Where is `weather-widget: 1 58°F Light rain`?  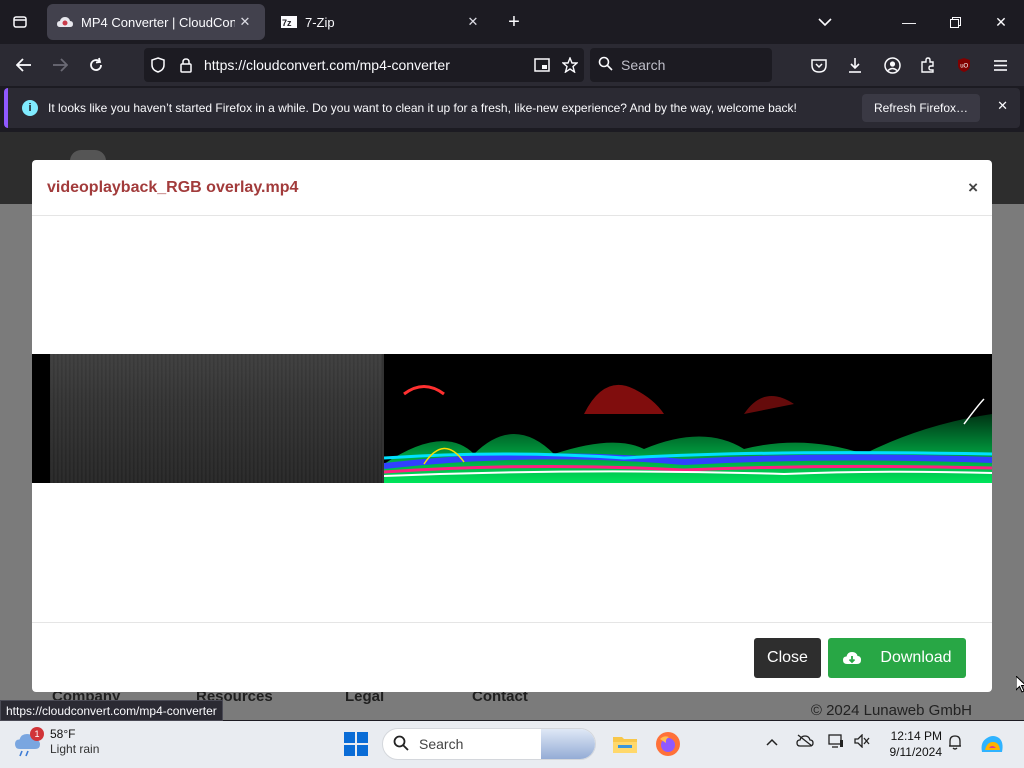 weather-widget: 1 58°F Light rain is located at coordinates (56, 742).